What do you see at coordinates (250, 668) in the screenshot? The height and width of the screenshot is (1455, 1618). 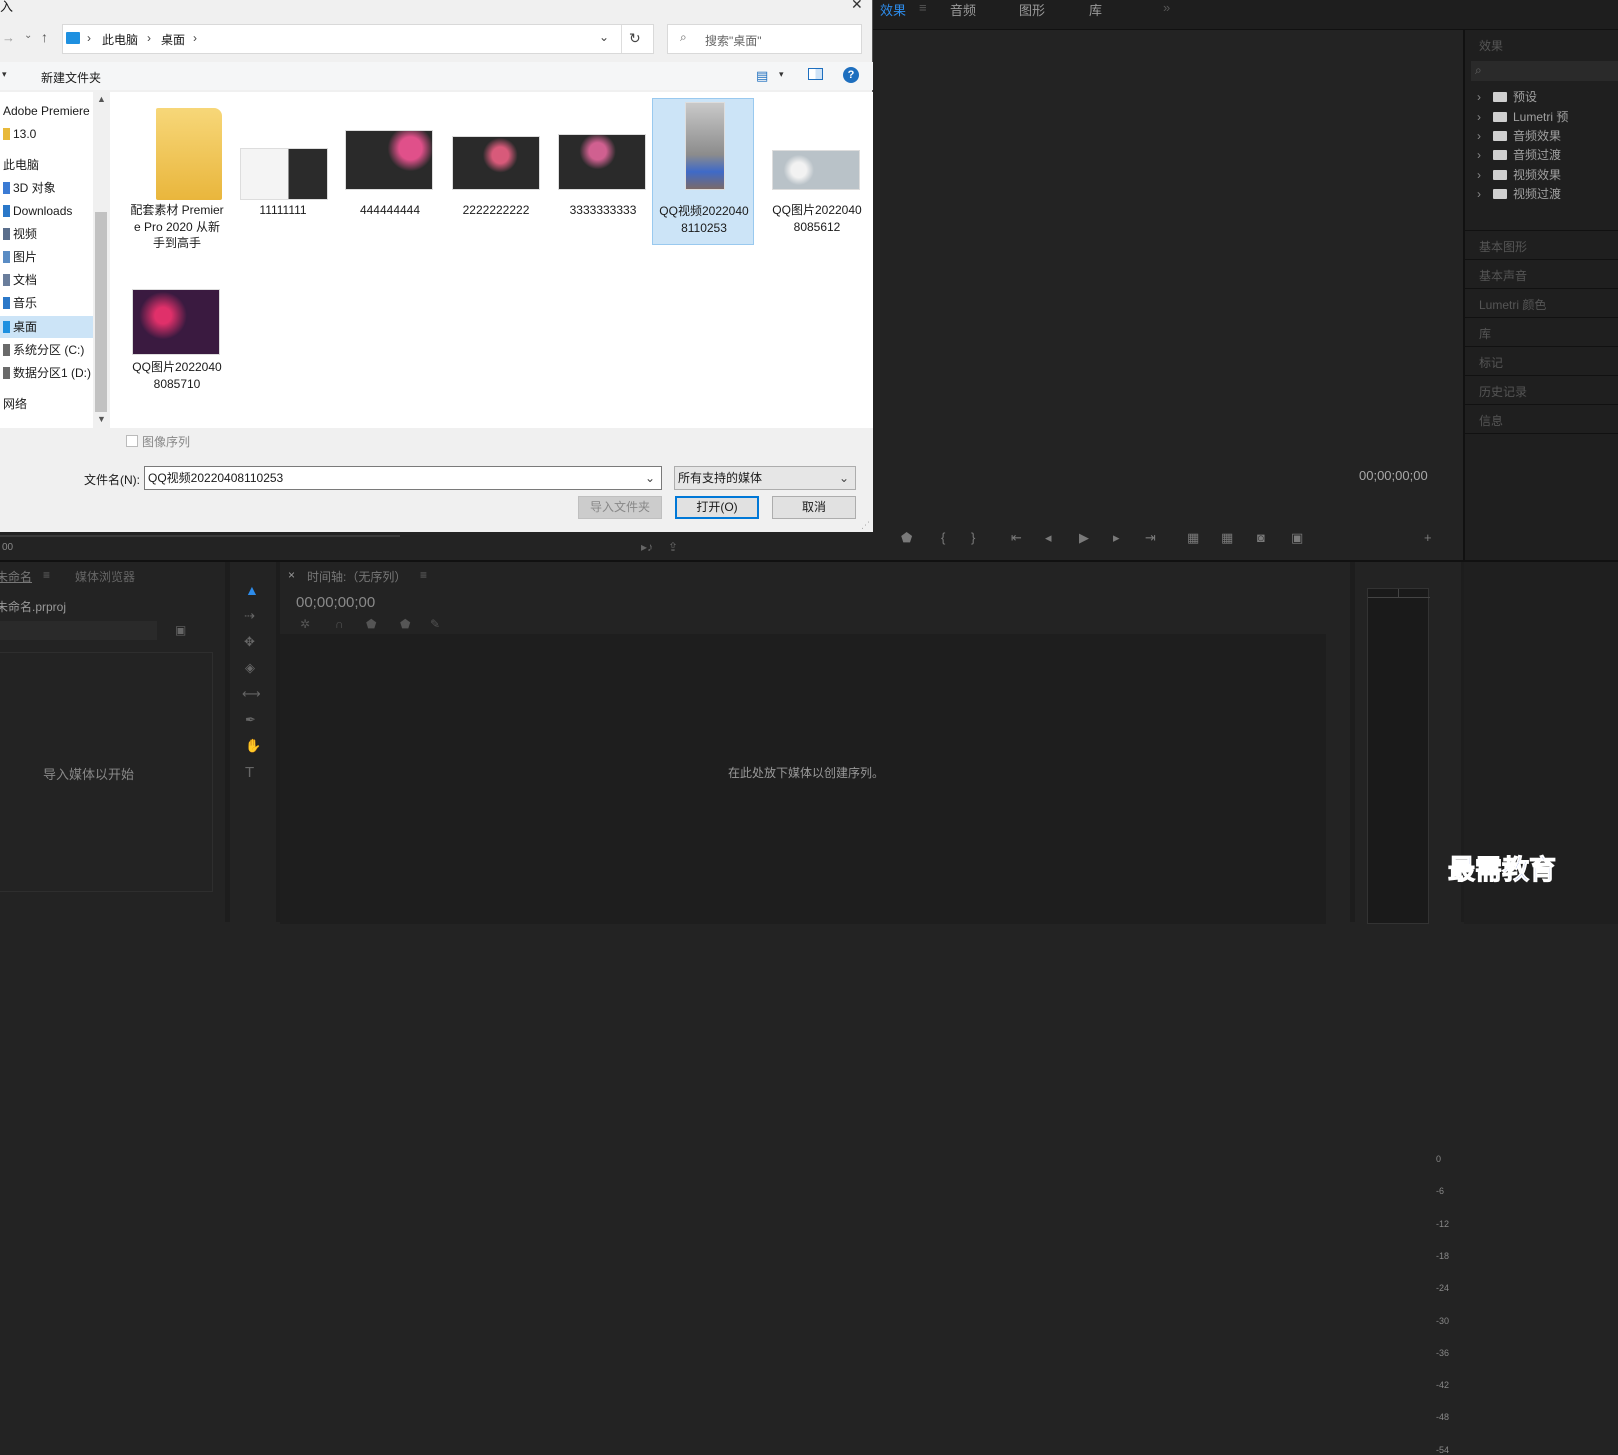 I see `razor-tool-icon: ◈` at bounding box center [250, 668].